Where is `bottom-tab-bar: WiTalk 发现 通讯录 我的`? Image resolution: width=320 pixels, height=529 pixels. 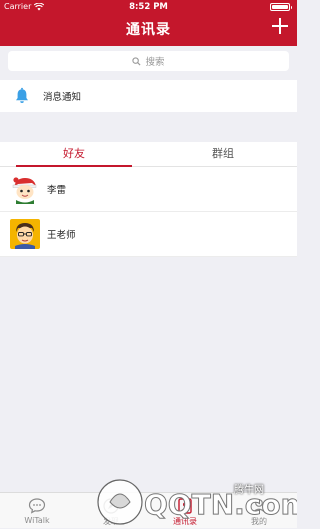
bottom-tab-bar: WiTalk 发现 通讯录 我的 is located at coordinates (148, 510).